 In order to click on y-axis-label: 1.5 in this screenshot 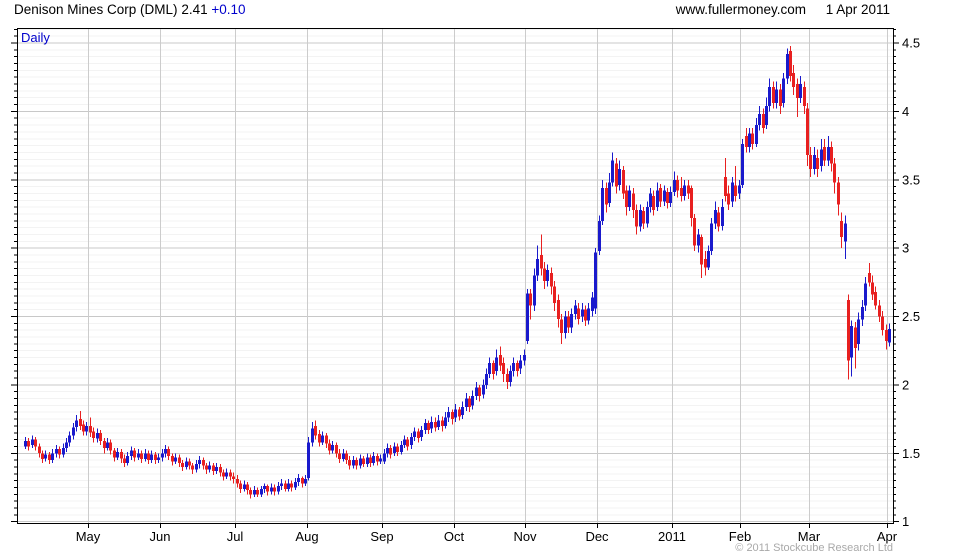, I will do `click(911, 453)`.